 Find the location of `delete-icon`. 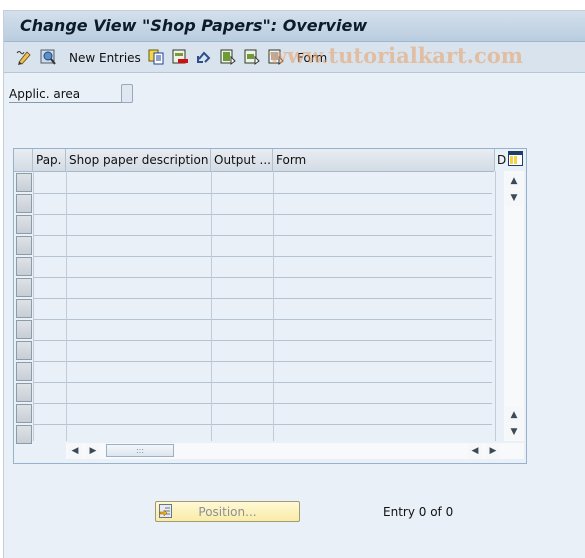

delete-icon is located at coordinates (180, 57).